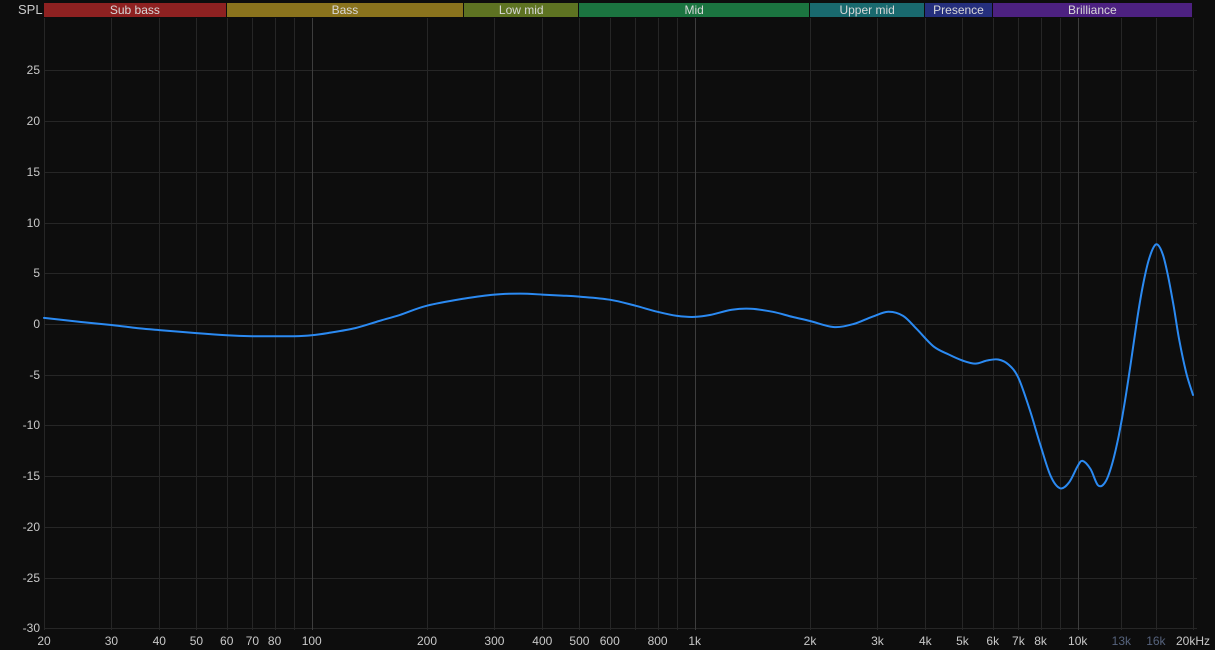 The height and width of the screenshot is (650, 1215). What do you see at coordinates (31, 425) in the screenshot?
I see `y-tick-label: -10` at bounding box center [31, 425].